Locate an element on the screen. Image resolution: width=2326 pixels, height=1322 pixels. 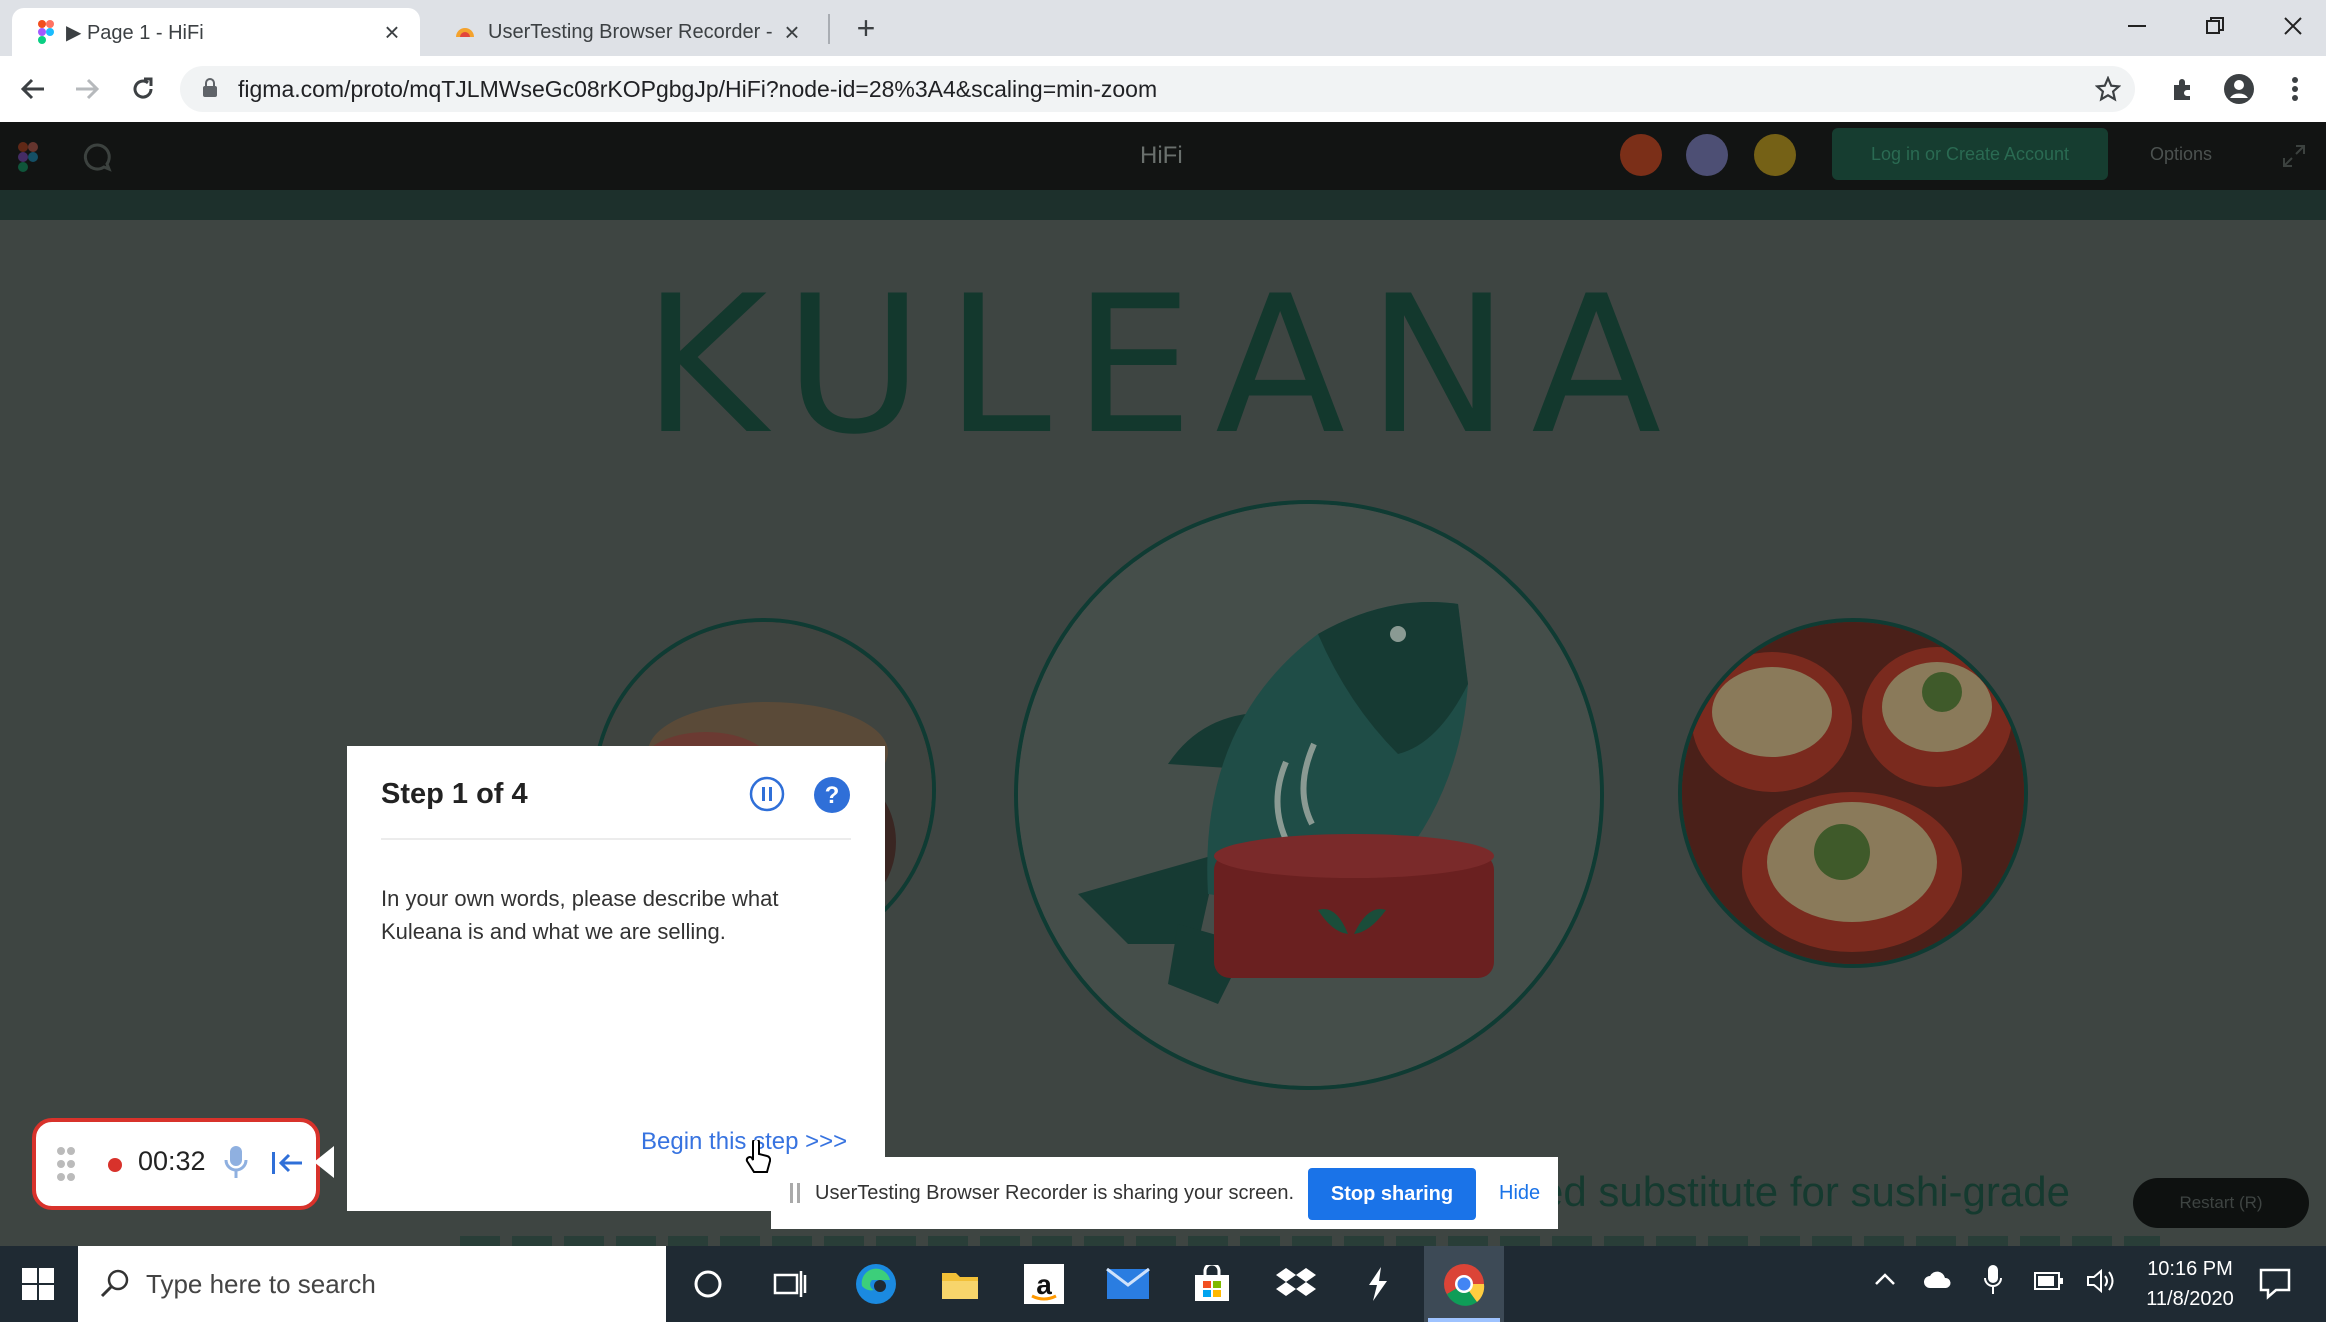
reload-icon is located at coordinates (143, 89).